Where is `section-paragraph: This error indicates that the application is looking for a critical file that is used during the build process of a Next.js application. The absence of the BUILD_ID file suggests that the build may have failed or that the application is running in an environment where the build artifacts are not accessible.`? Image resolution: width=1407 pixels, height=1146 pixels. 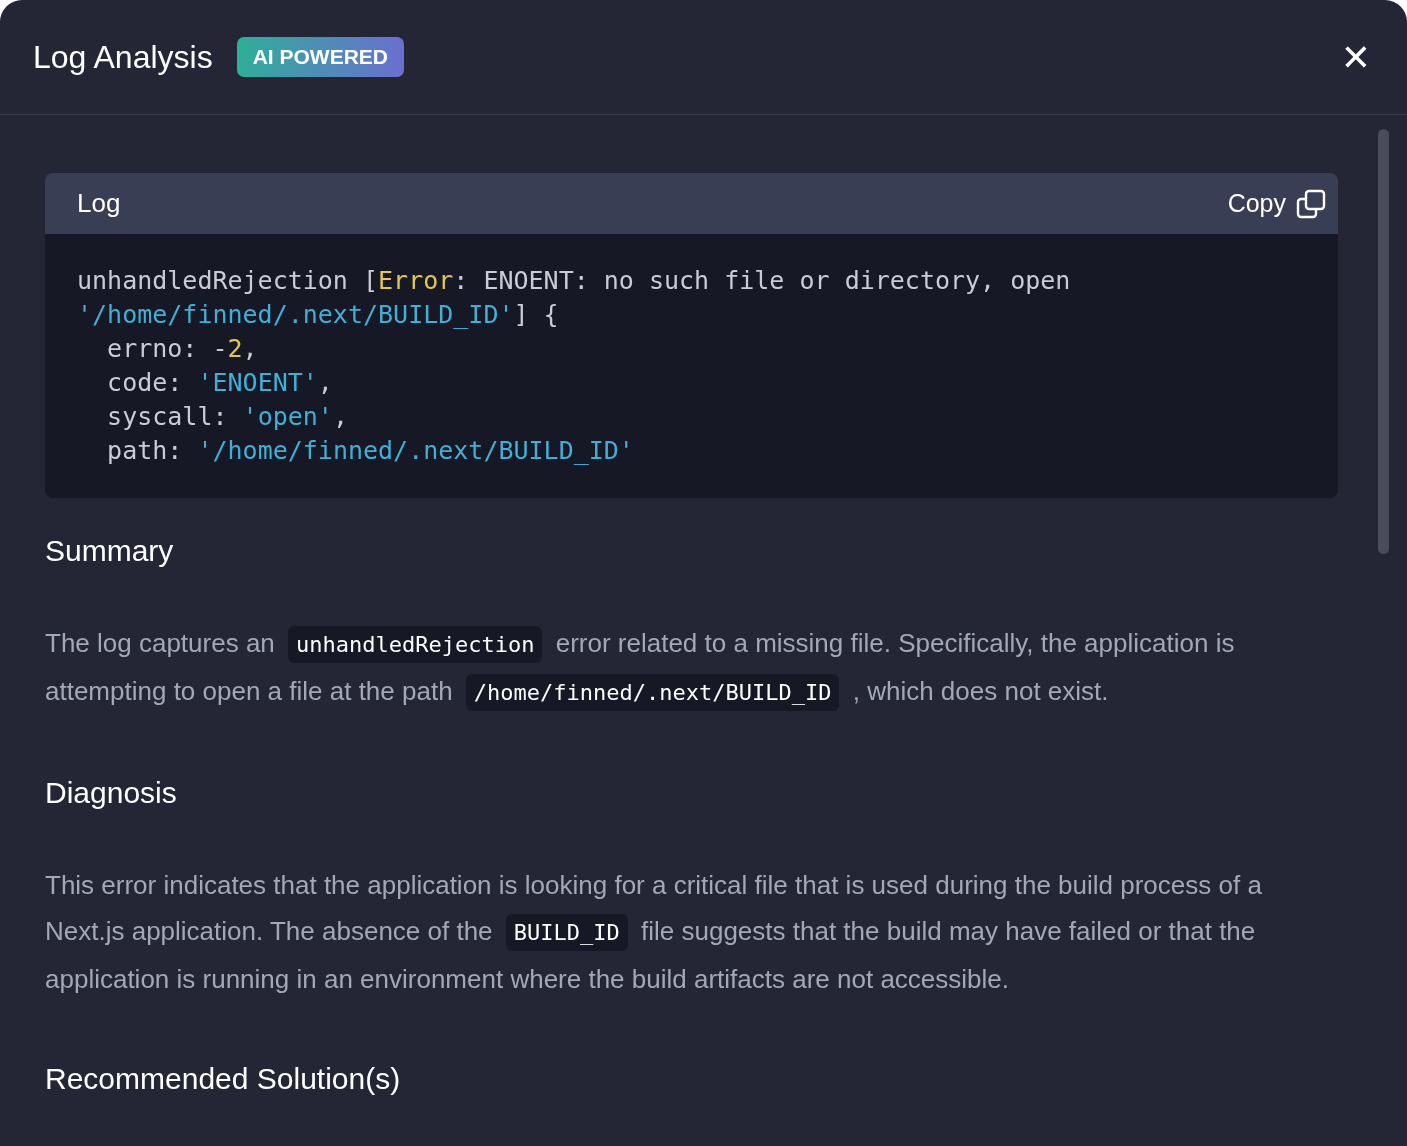 section-paragraph: This error indicates that the application is looking for a critical file that is used during the build process of a Next.js application. The absence of the BUILD_ID file suggests that the build may have failed or that the application is running in an environment where the build artifacts are not accessible. is located at coordinates (654, 932).